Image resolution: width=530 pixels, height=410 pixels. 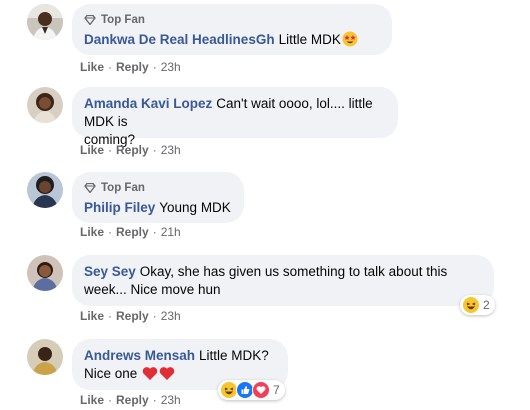 What do you see at coordinates (179, 39) in the screenshot?
I see `comment-author: Dankwa De Real HeadlinesGh` at bounding box center [179, 39].